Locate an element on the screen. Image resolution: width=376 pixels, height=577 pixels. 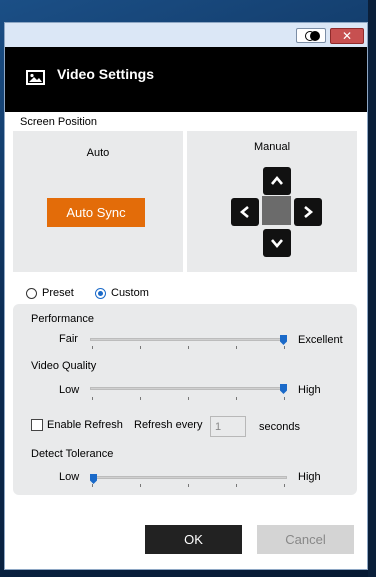
ok-button: OK is located at coordinates (193, 539).